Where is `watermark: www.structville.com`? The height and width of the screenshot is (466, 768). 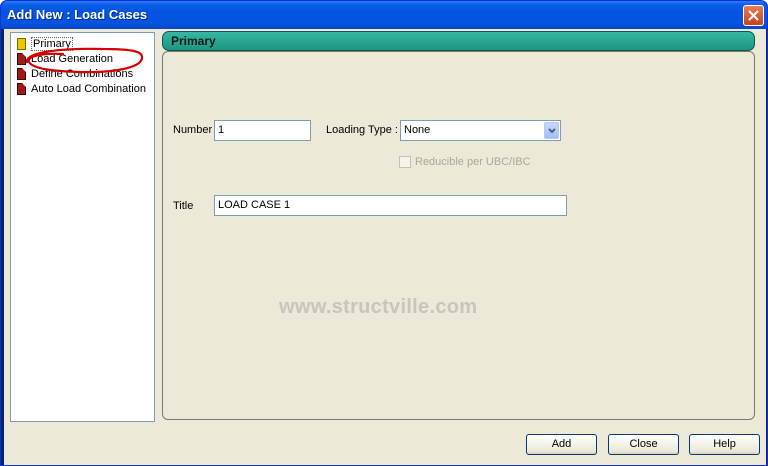
watermark: www.structville.com is located at coordinates (378, 307).